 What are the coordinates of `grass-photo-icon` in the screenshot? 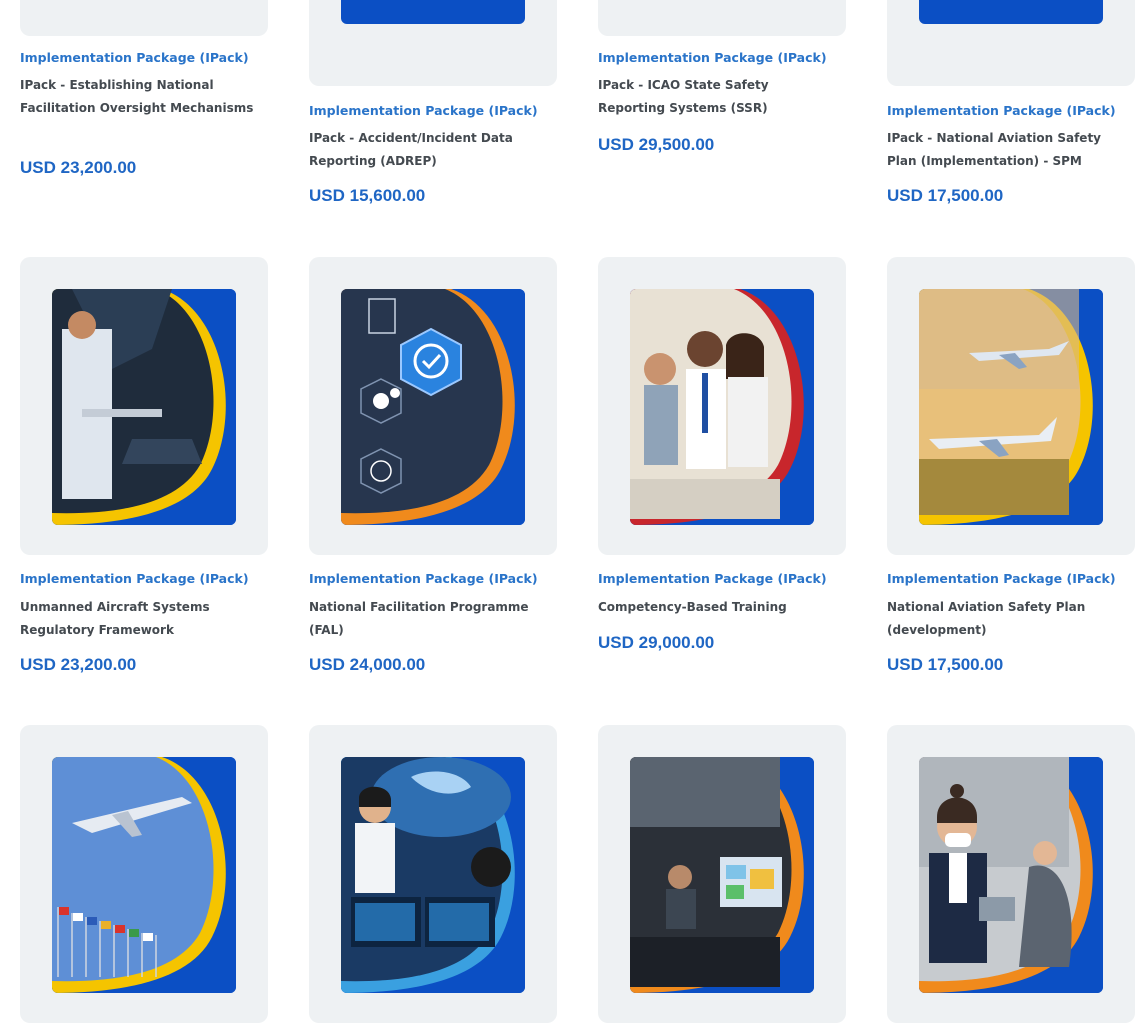 It's located at (433, 12).